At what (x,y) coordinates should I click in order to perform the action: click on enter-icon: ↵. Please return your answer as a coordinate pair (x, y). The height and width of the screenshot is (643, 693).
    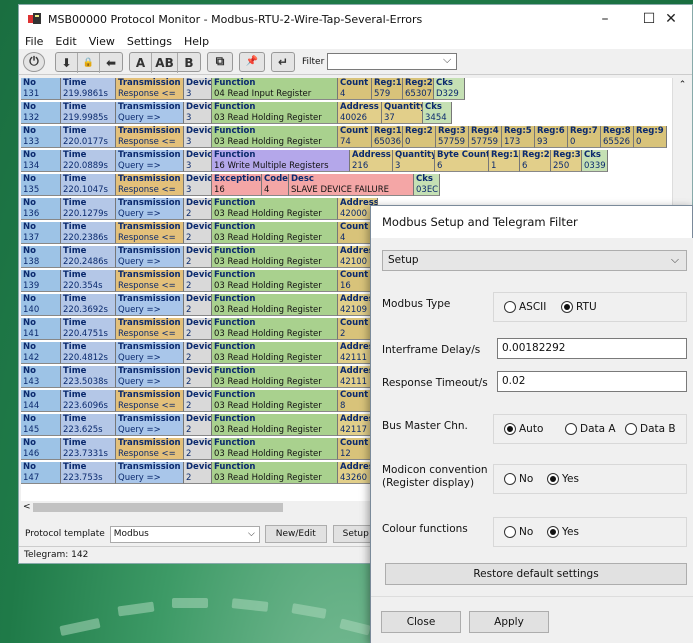
    Looking at the image, I should click on (283, 61).